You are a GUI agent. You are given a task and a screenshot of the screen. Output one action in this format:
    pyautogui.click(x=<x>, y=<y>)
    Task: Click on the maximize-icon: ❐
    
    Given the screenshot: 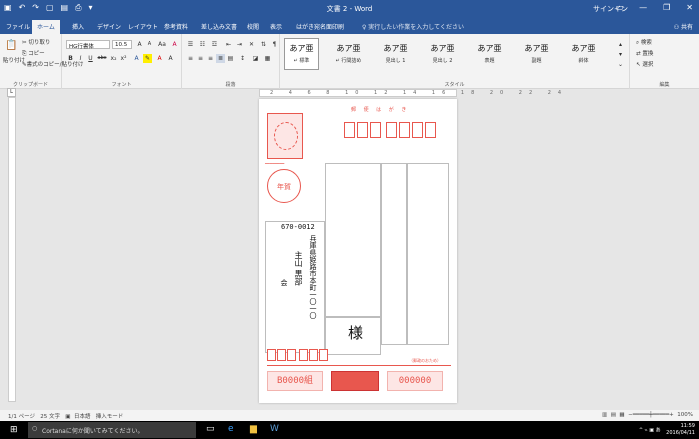 What is the action you would take?
    pyautogui.click(x=666, y=7)
    